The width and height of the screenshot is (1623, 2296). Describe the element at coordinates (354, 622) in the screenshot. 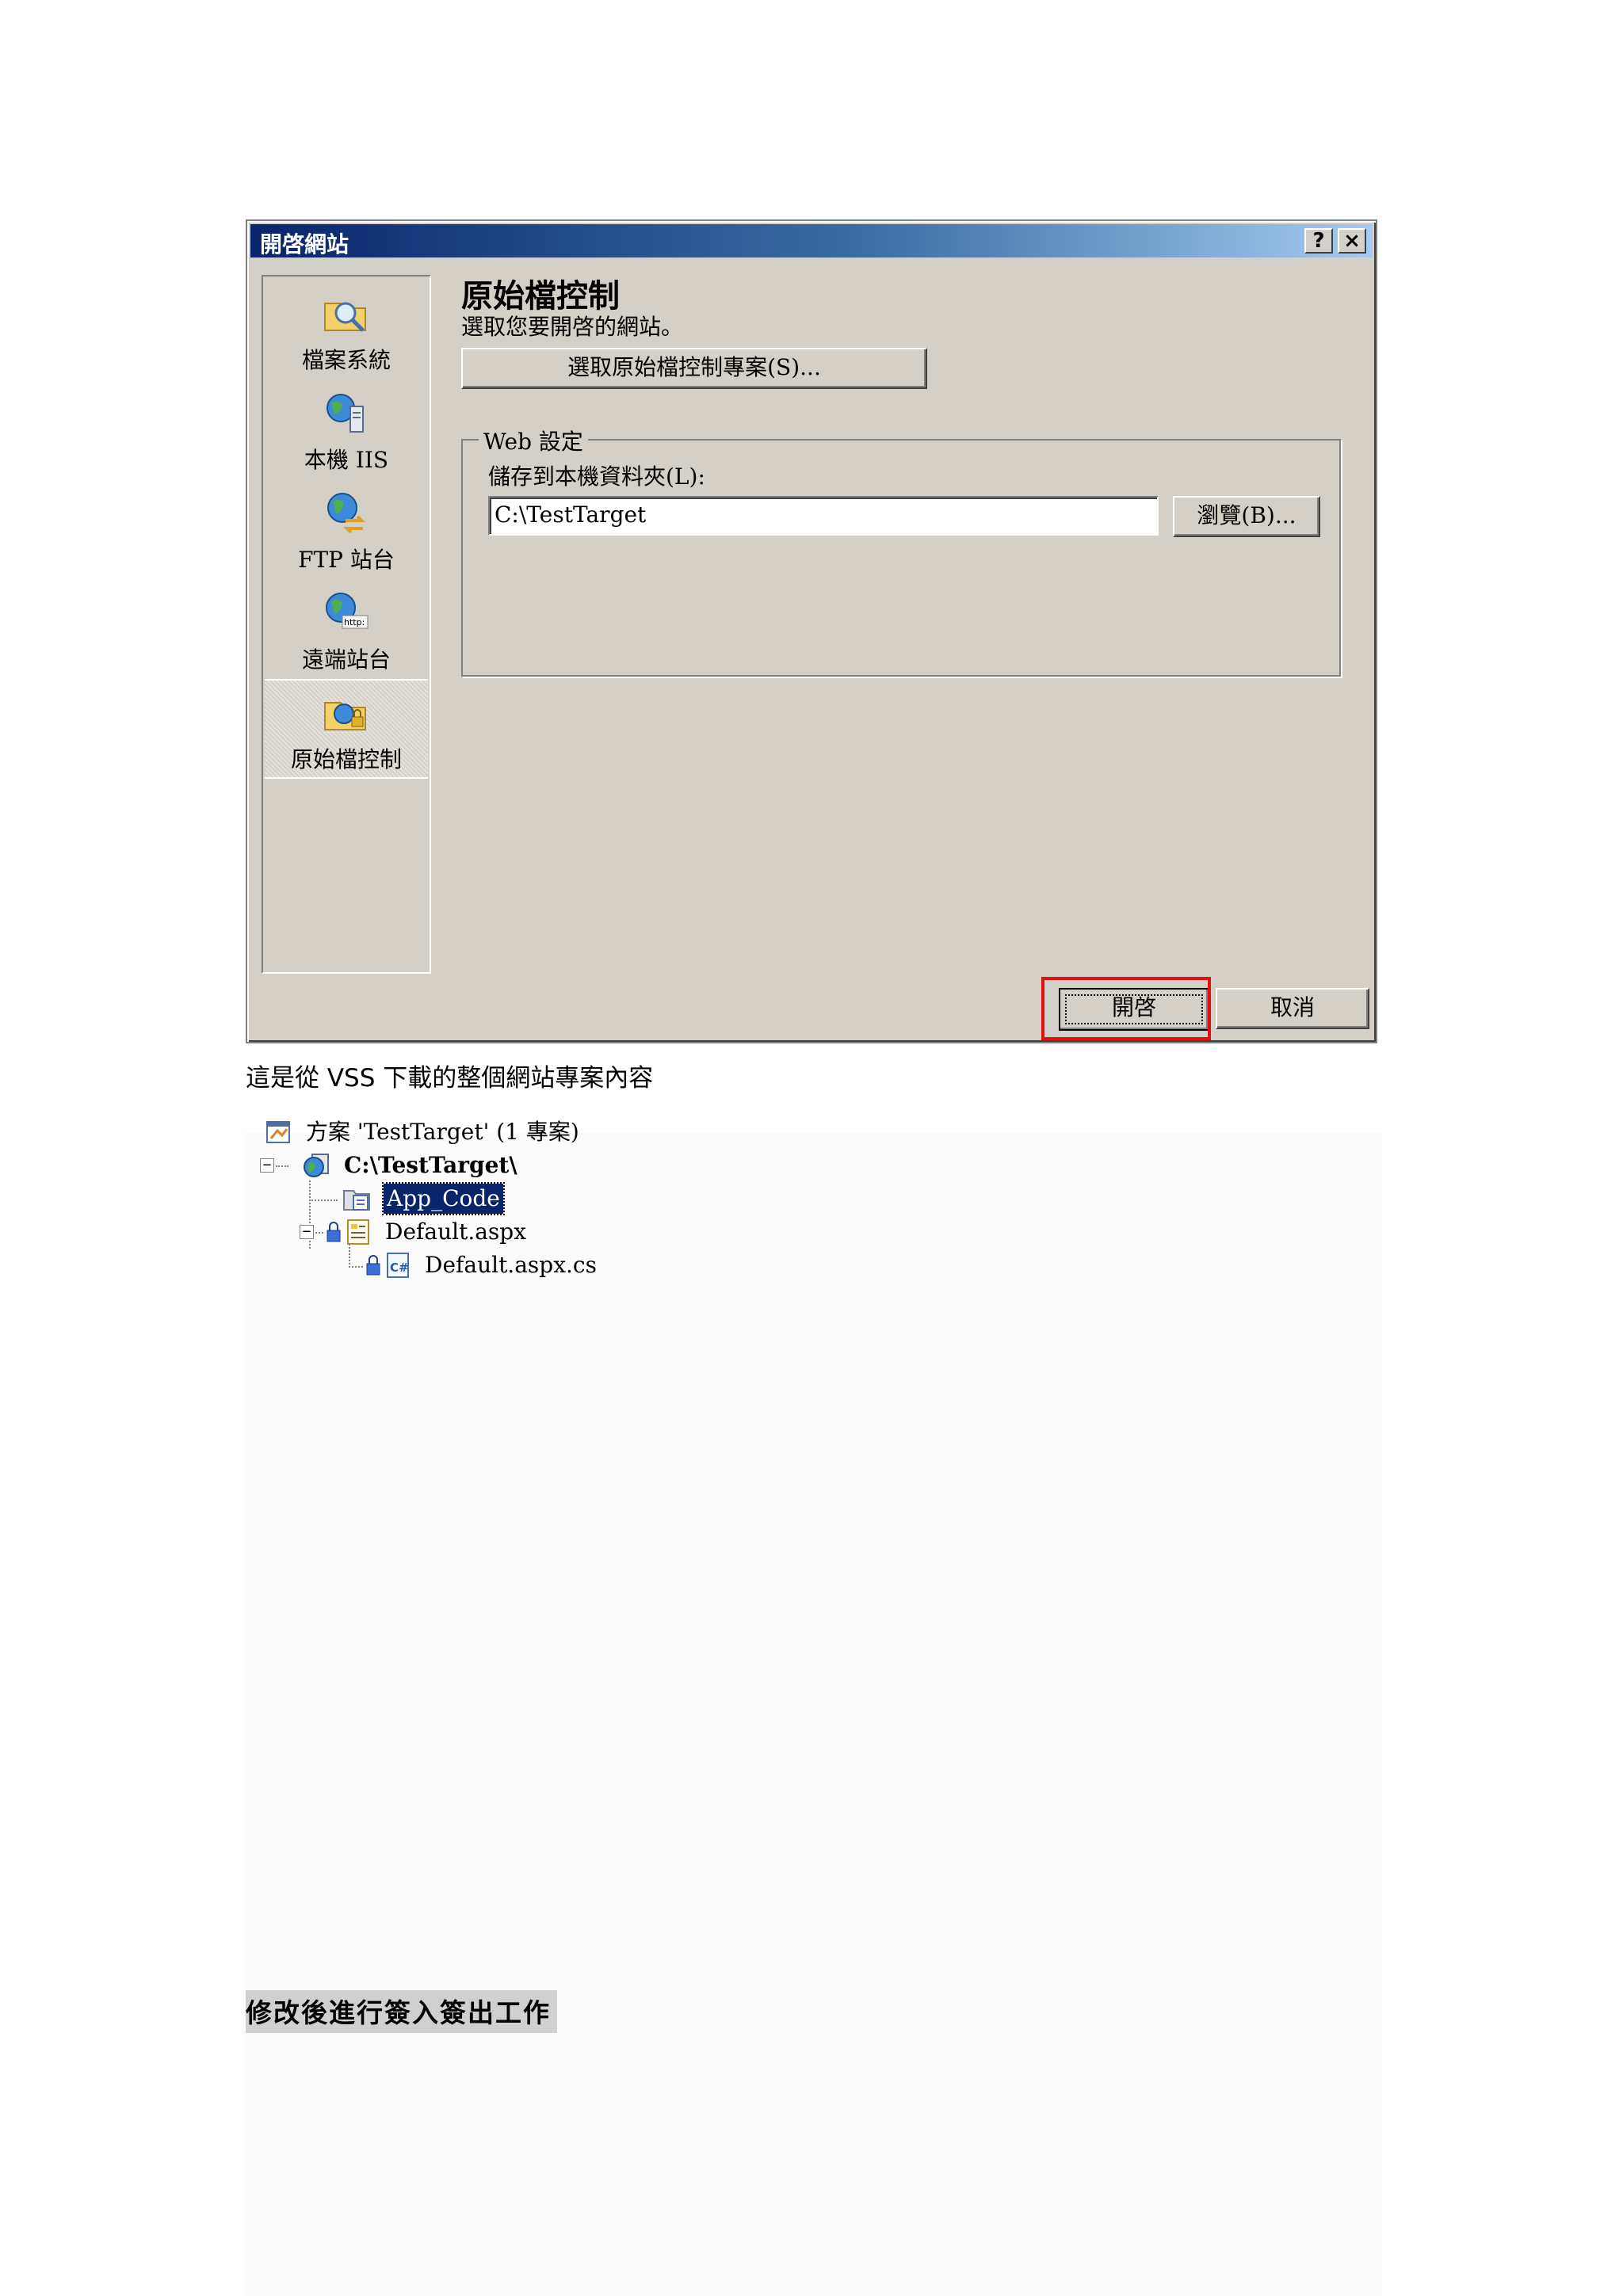

I see `svg-text: http:` at that location.